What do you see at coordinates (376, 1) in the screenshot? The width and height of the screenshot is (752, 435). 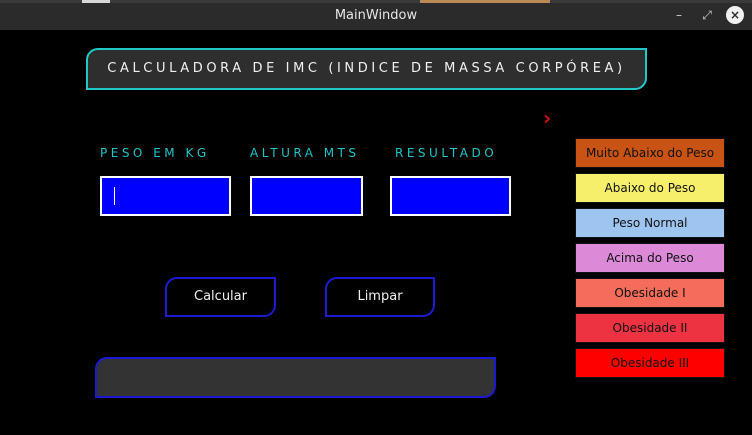 I see `top-strip` at bounding box center [376, 1].